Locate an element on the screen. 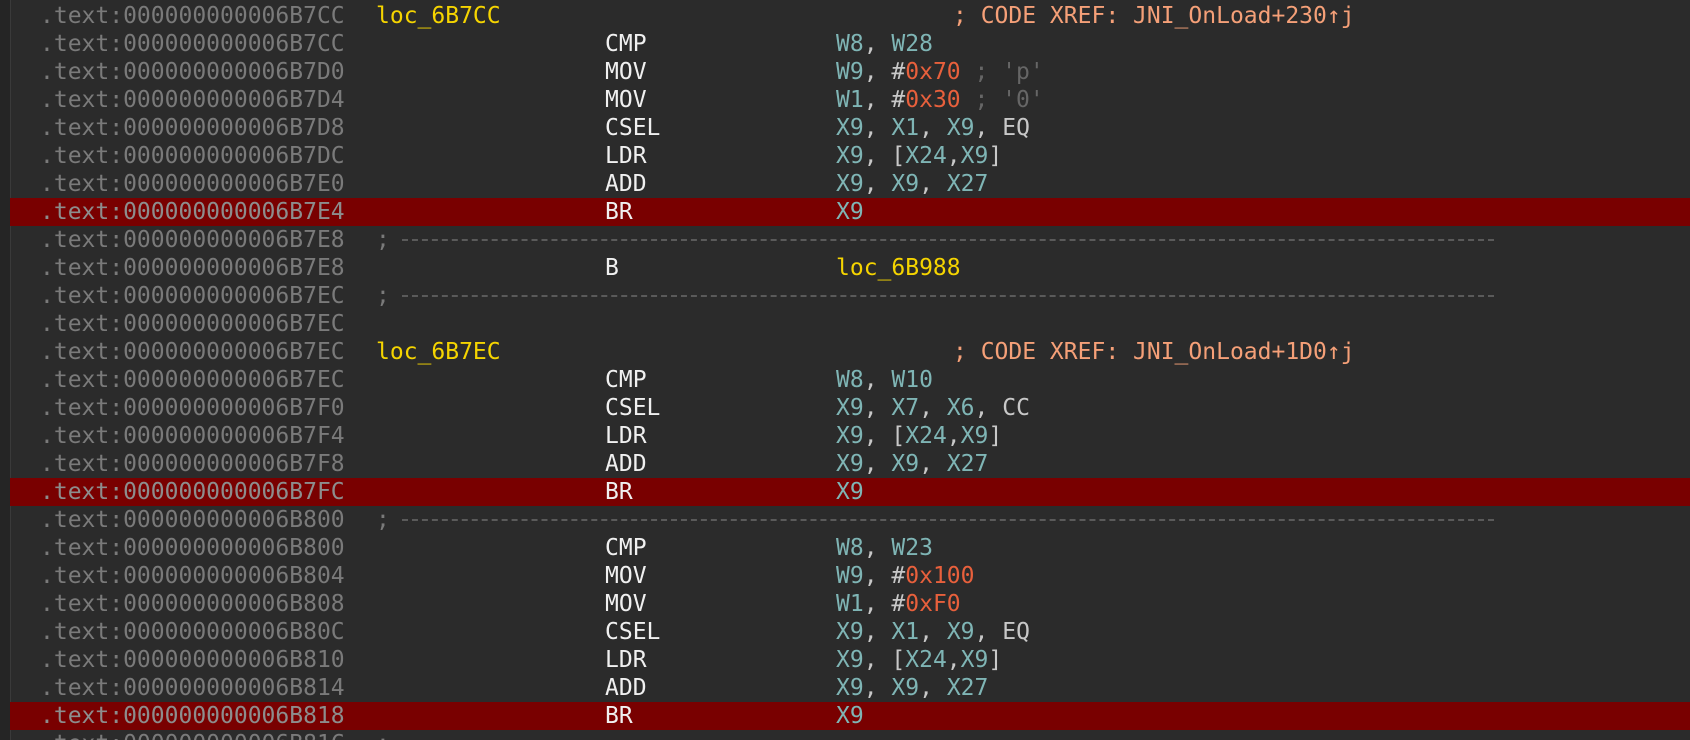 This screenshot has width=1690, height=740. instruction-operands: W9, #0x100 is located at coordinates (905, 576).